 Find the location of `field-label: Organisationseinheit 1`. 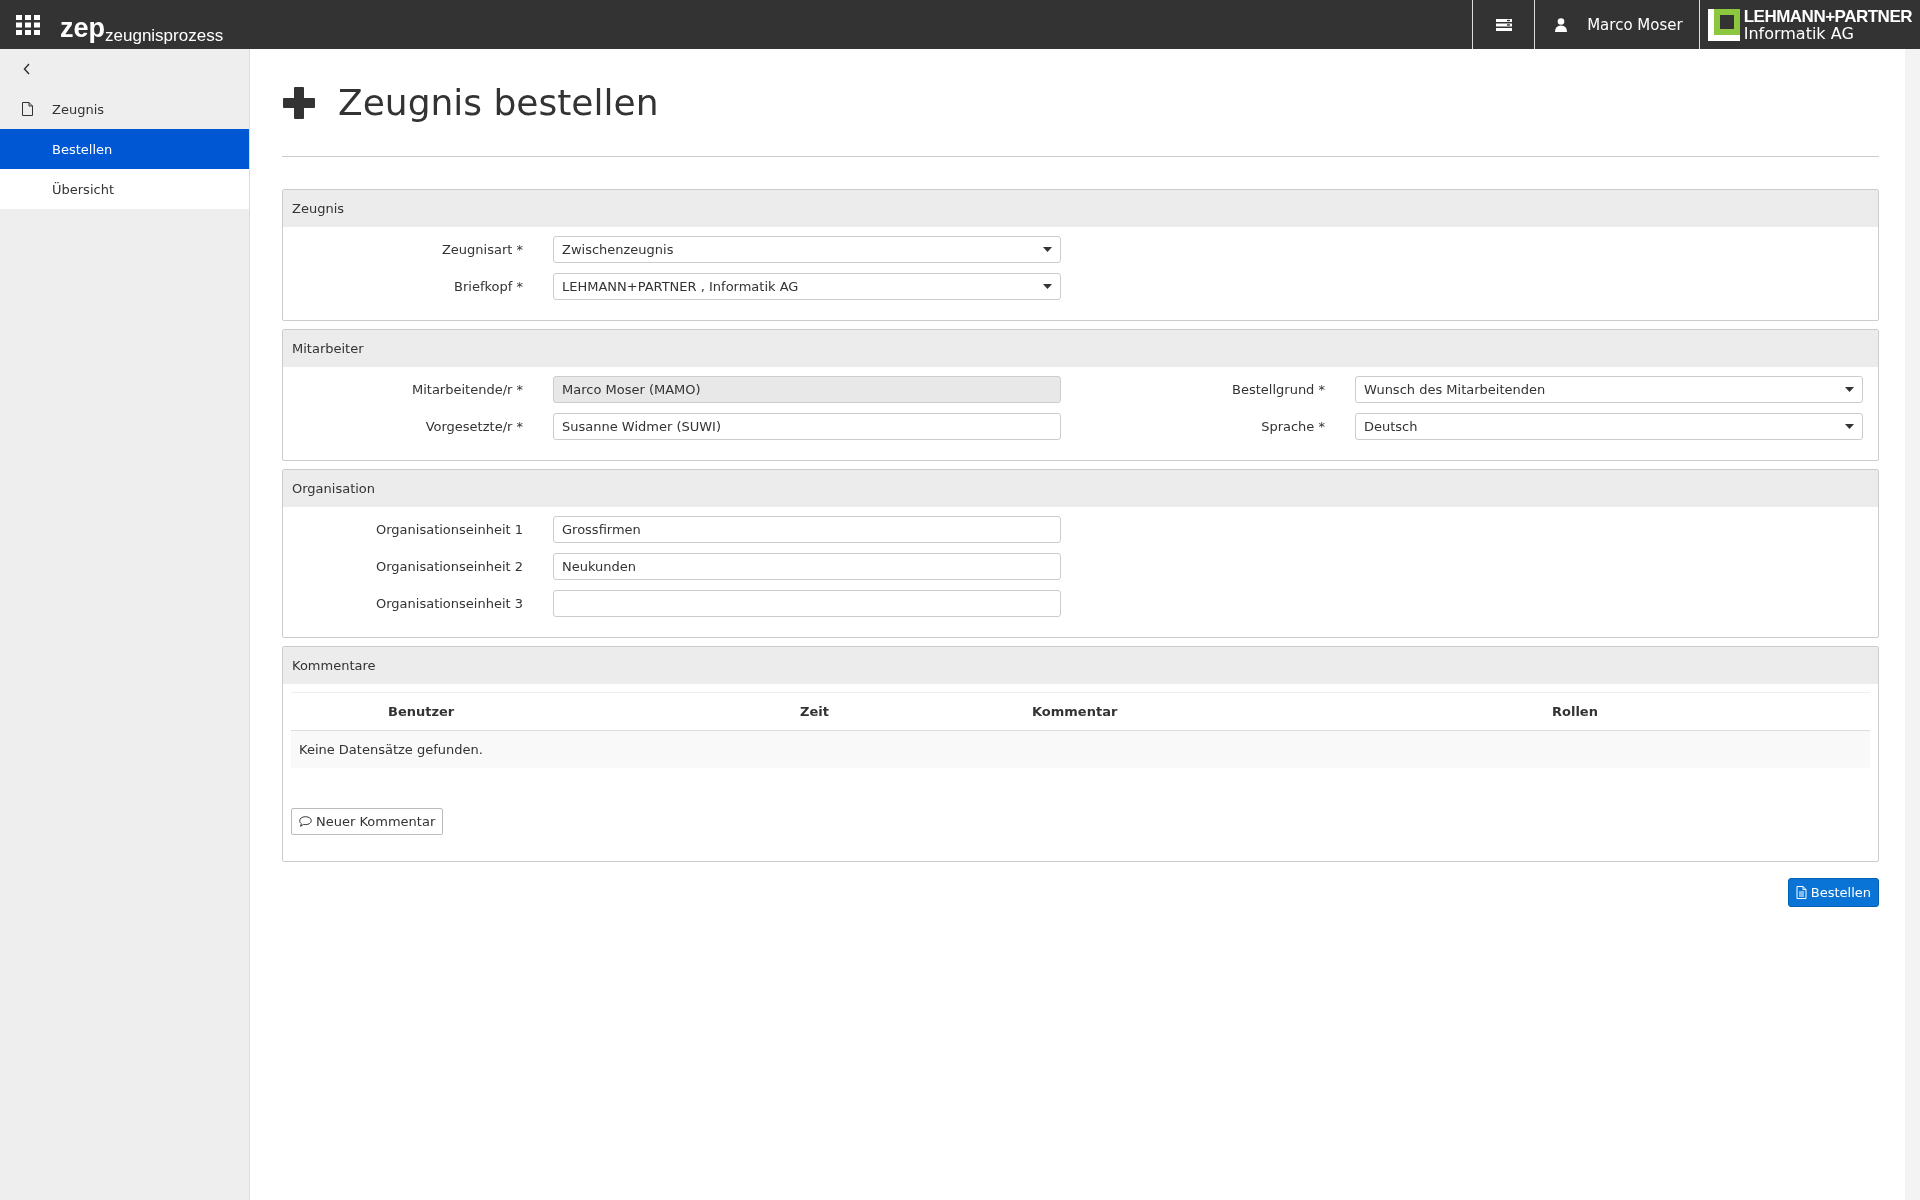

field-label: Organisationseinheit 1 is located at coordinates (449, 529).